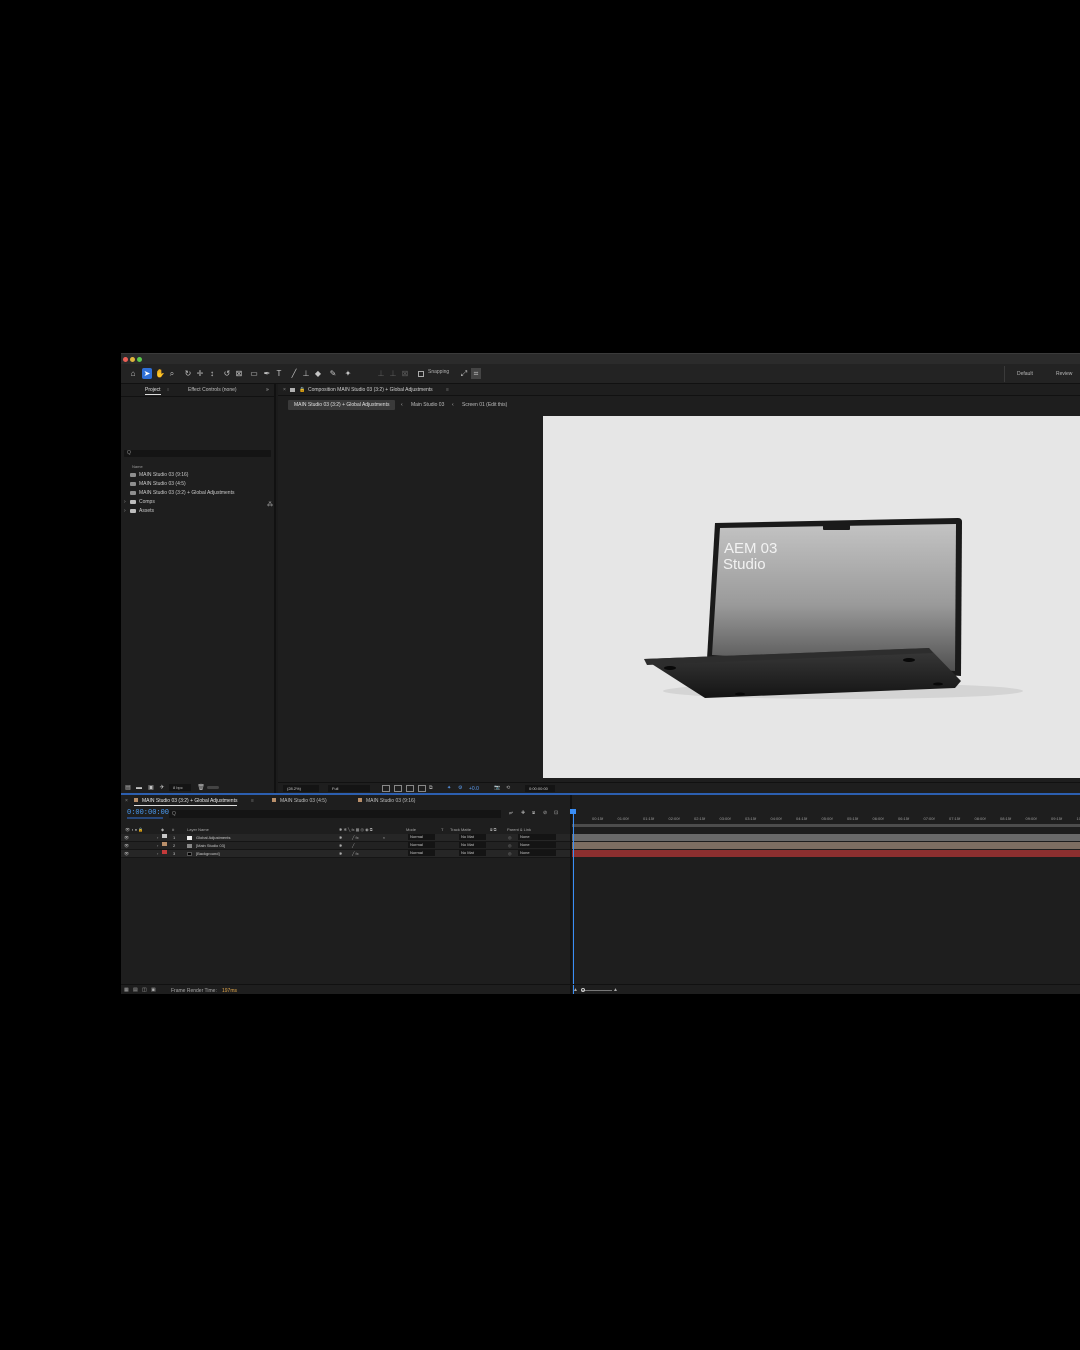 This screenshot has height=1350, width=1080. I want to click on home-icon: ⌂, so click(133, 373).